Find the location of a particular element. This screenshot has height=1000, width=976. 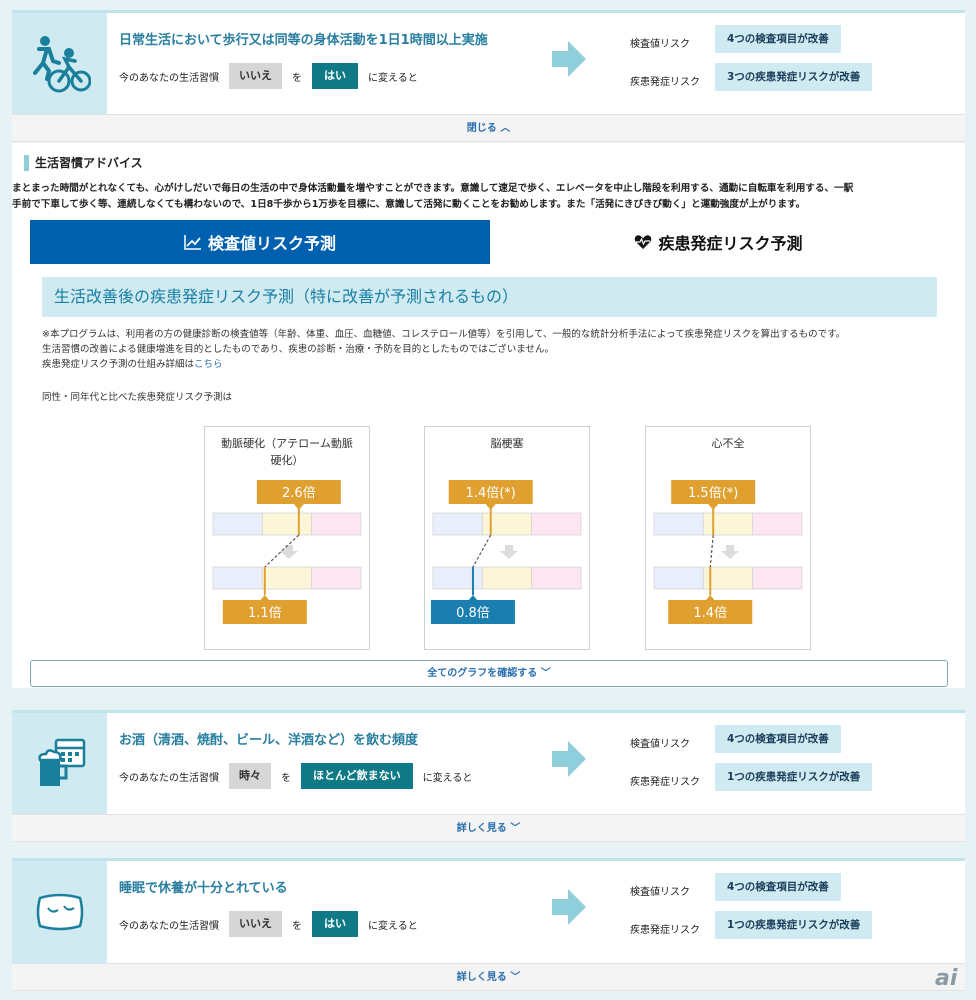

risk-gauge-chart: 1.4倍(*) 0.8倍 is located at coordinates (506, 552).